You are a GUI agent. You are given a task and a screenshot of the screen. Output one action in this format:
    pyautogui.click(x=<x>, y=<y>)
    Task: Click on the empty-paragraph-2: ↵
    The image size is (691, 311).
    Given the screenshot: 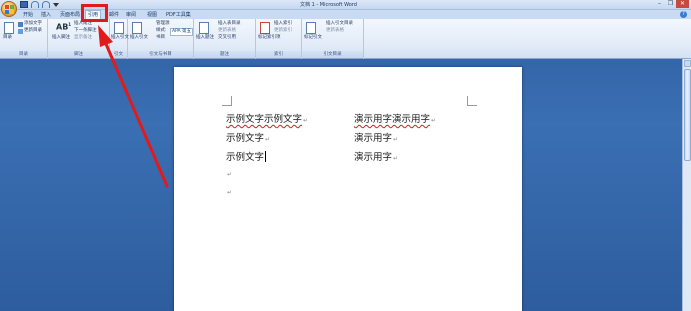 What is the action you would take?
    pyautogui.click(x=229, y=191)
    